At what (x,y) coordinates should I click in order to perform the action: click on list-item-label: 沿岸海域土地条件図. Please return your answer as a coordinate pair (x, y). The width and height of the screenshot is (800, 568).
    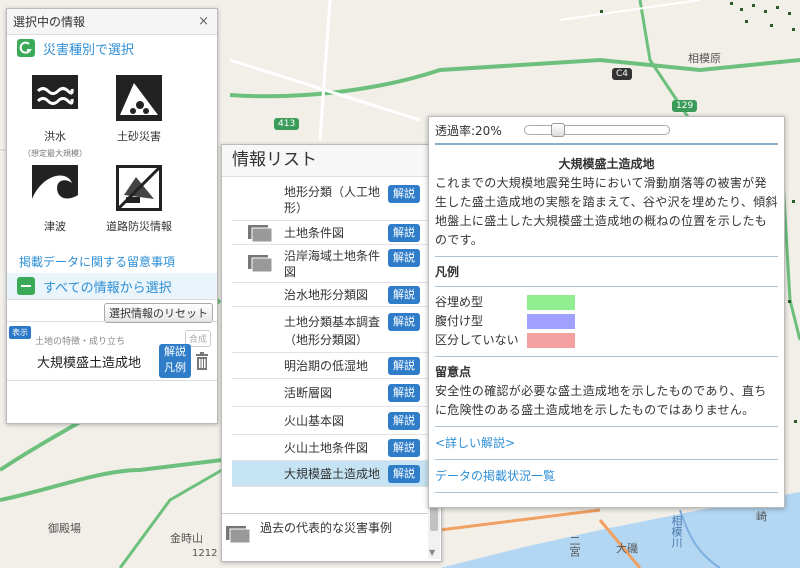
    Looking at the image, I should click on (332, 264).